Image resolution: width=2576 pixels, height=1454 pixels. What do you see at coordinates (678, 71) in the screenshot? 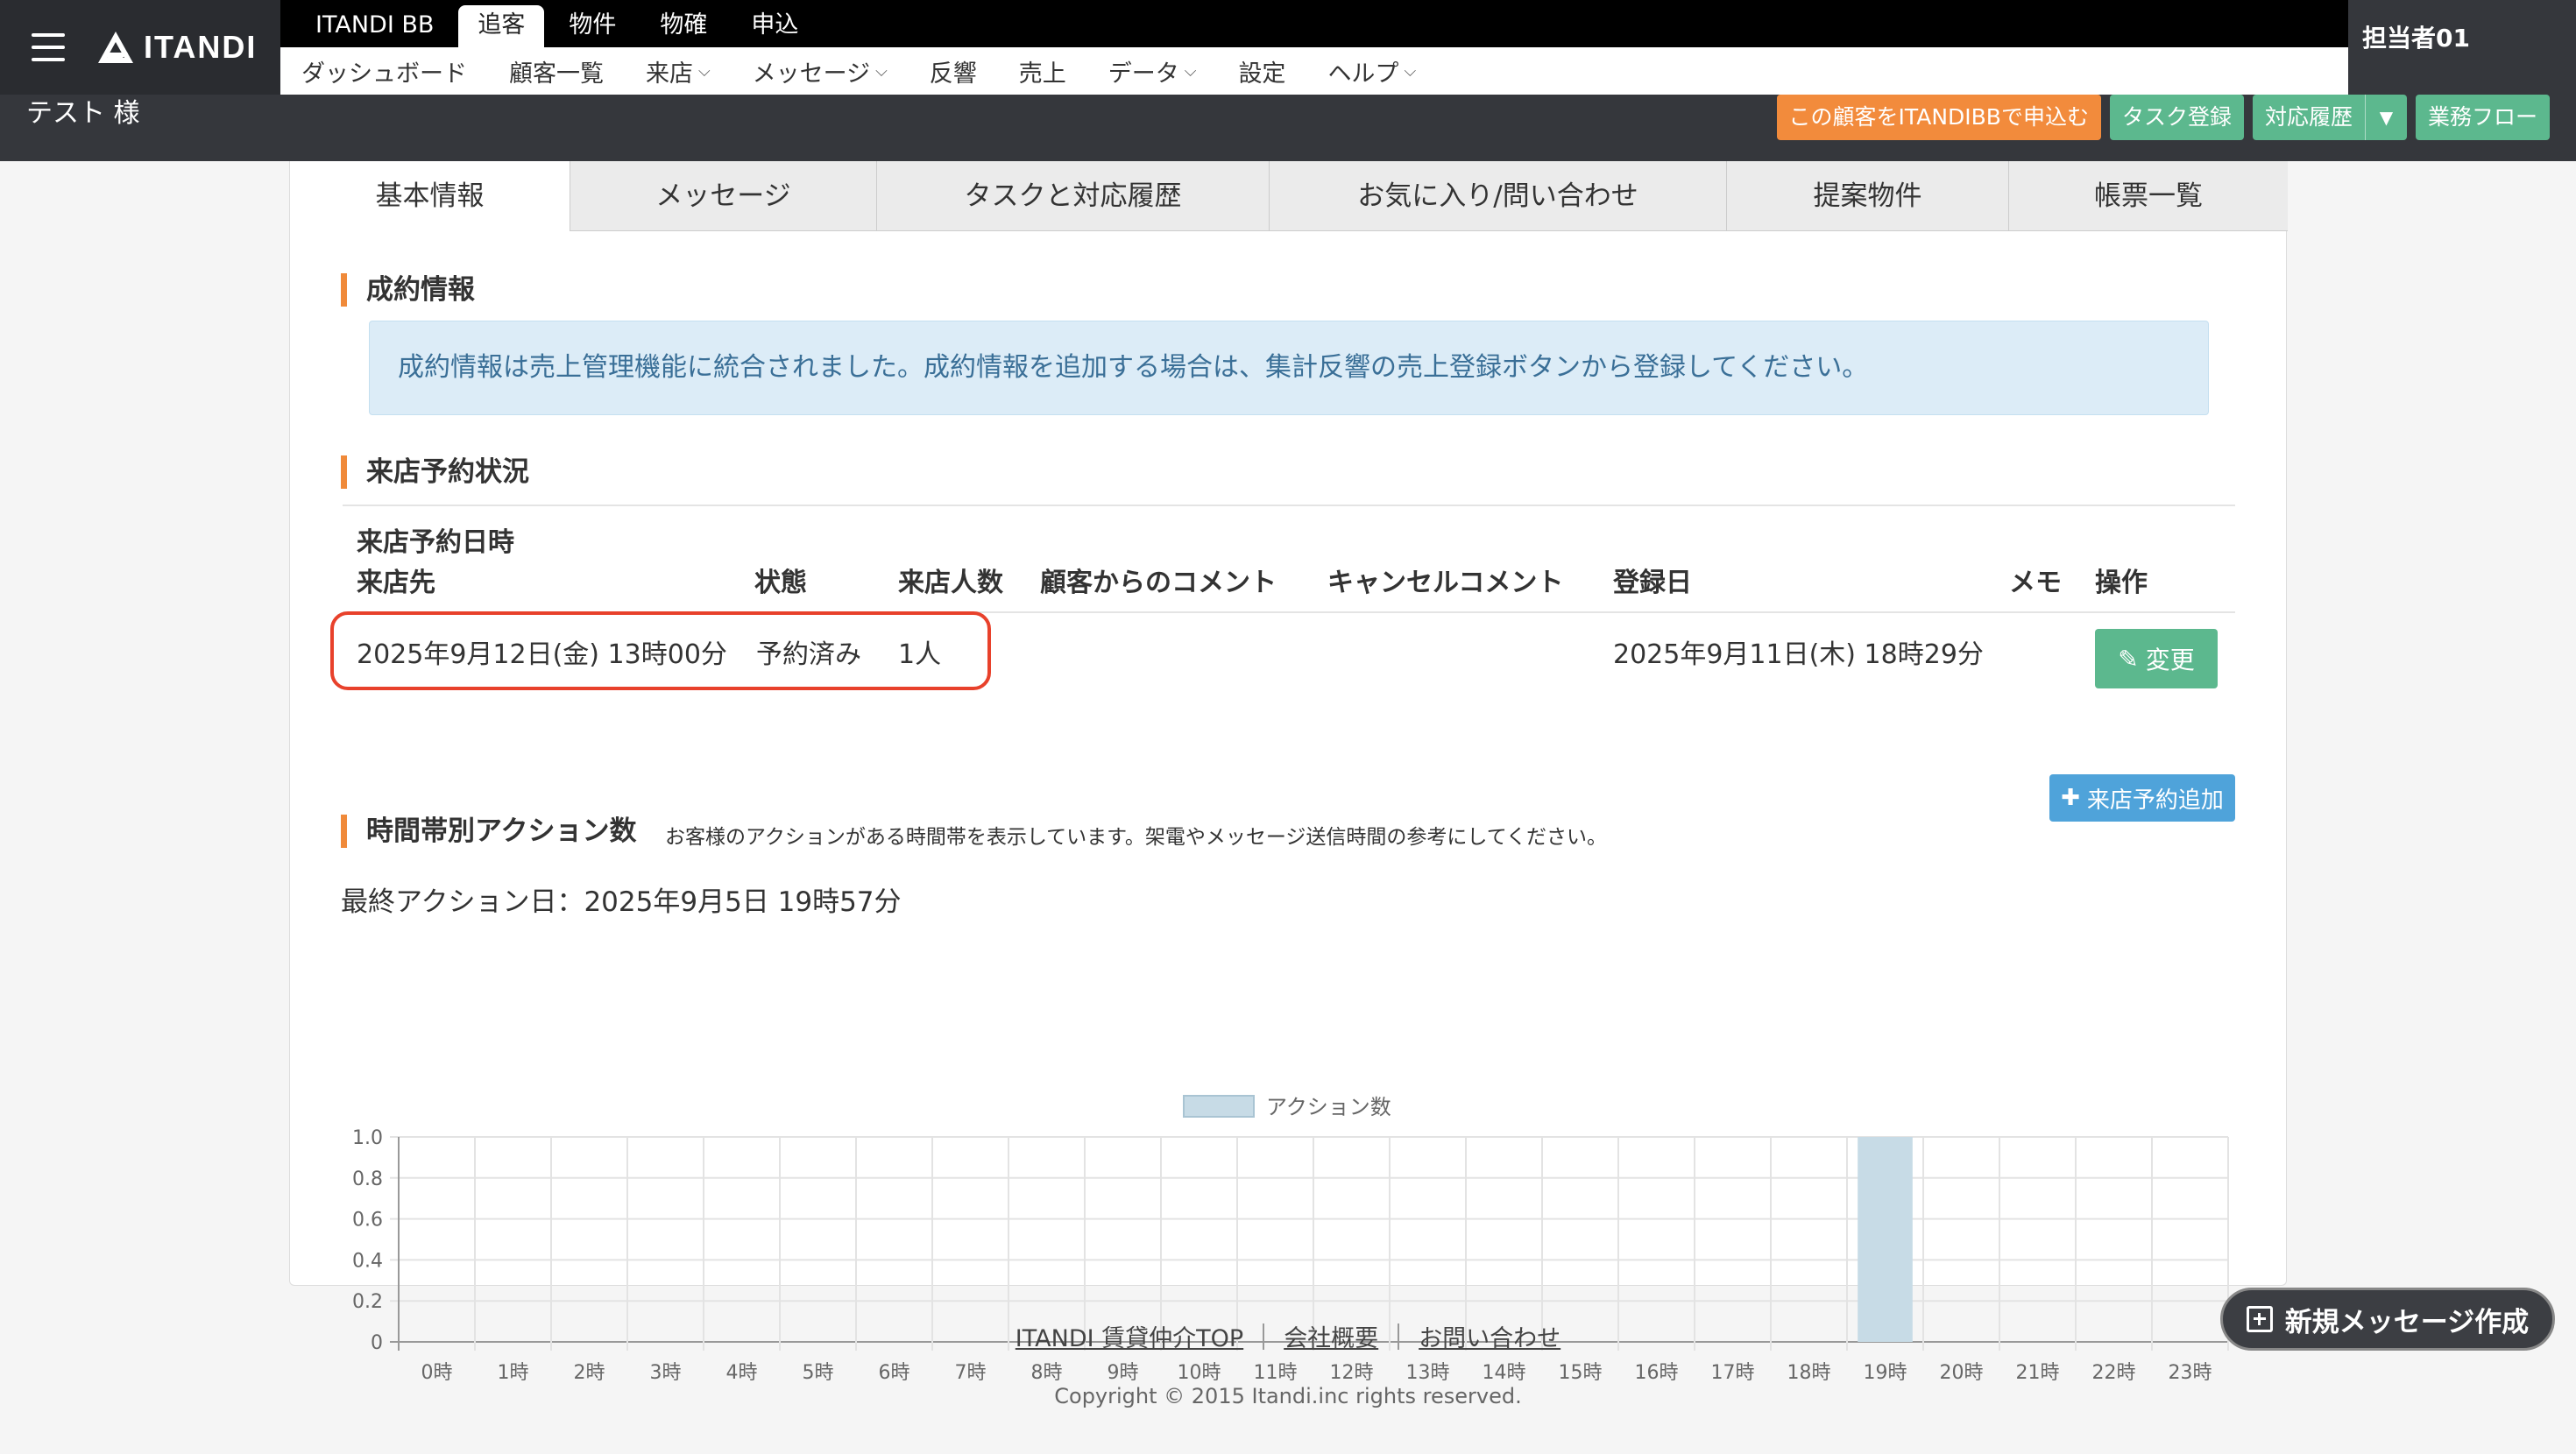
I see `sub-tab-visit: 来店 ⌵` at bounding box center [678, 71].